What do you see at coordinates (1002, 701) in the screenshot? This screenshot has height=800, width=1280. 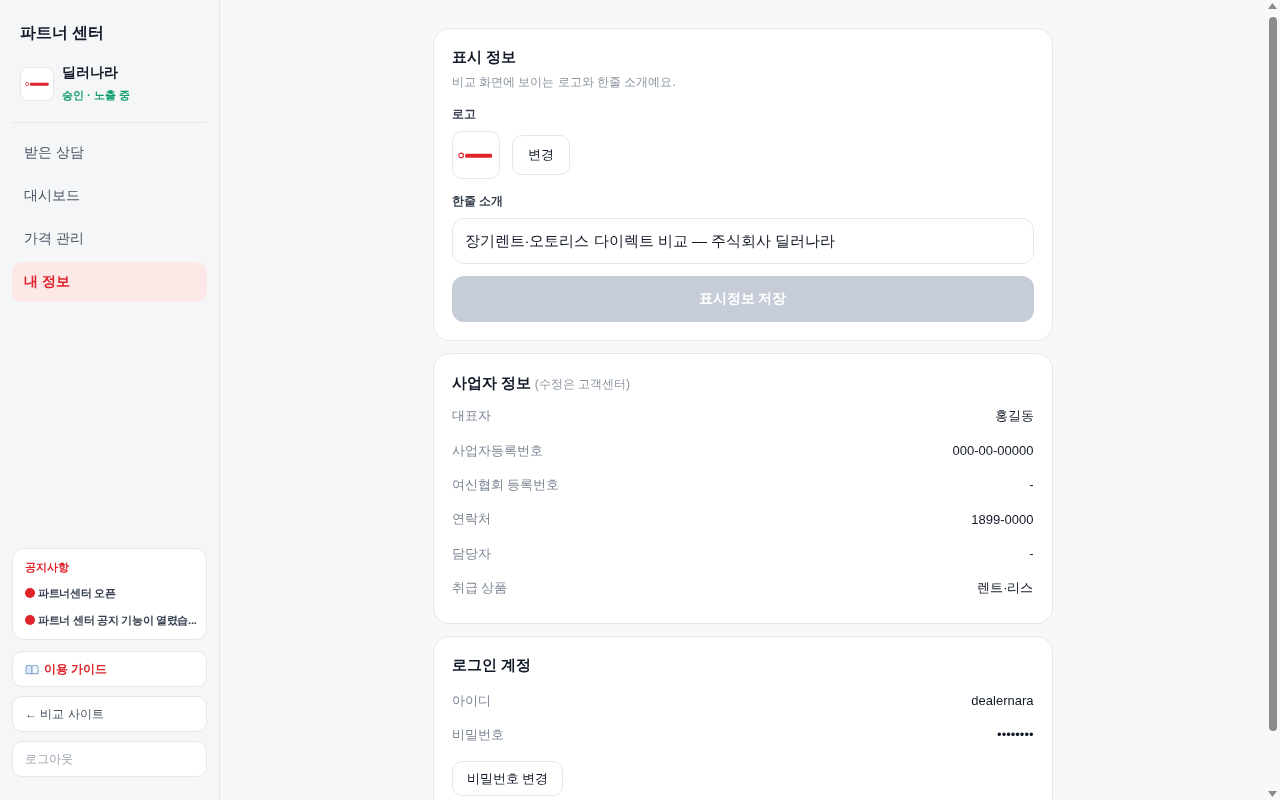 I see `info-value: dealernara` at bounding box center [1002, 701].